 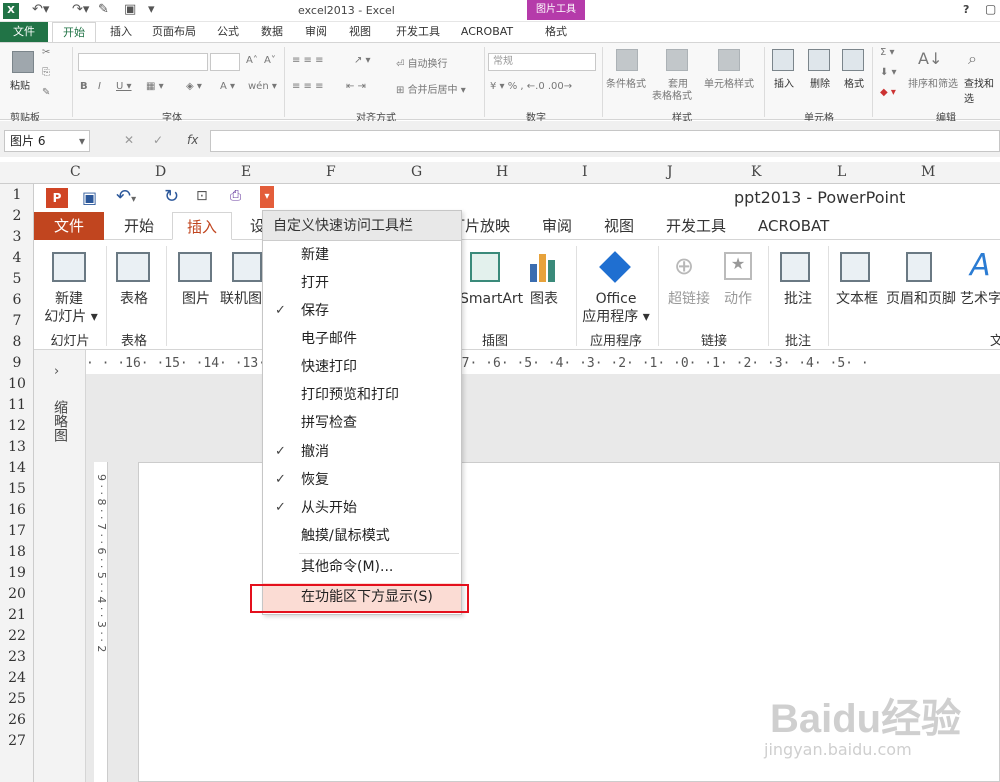 What do you see at coordinates (75, 172) in the screenshot?
I see `column-header: C` at bounding box center [75, 172].